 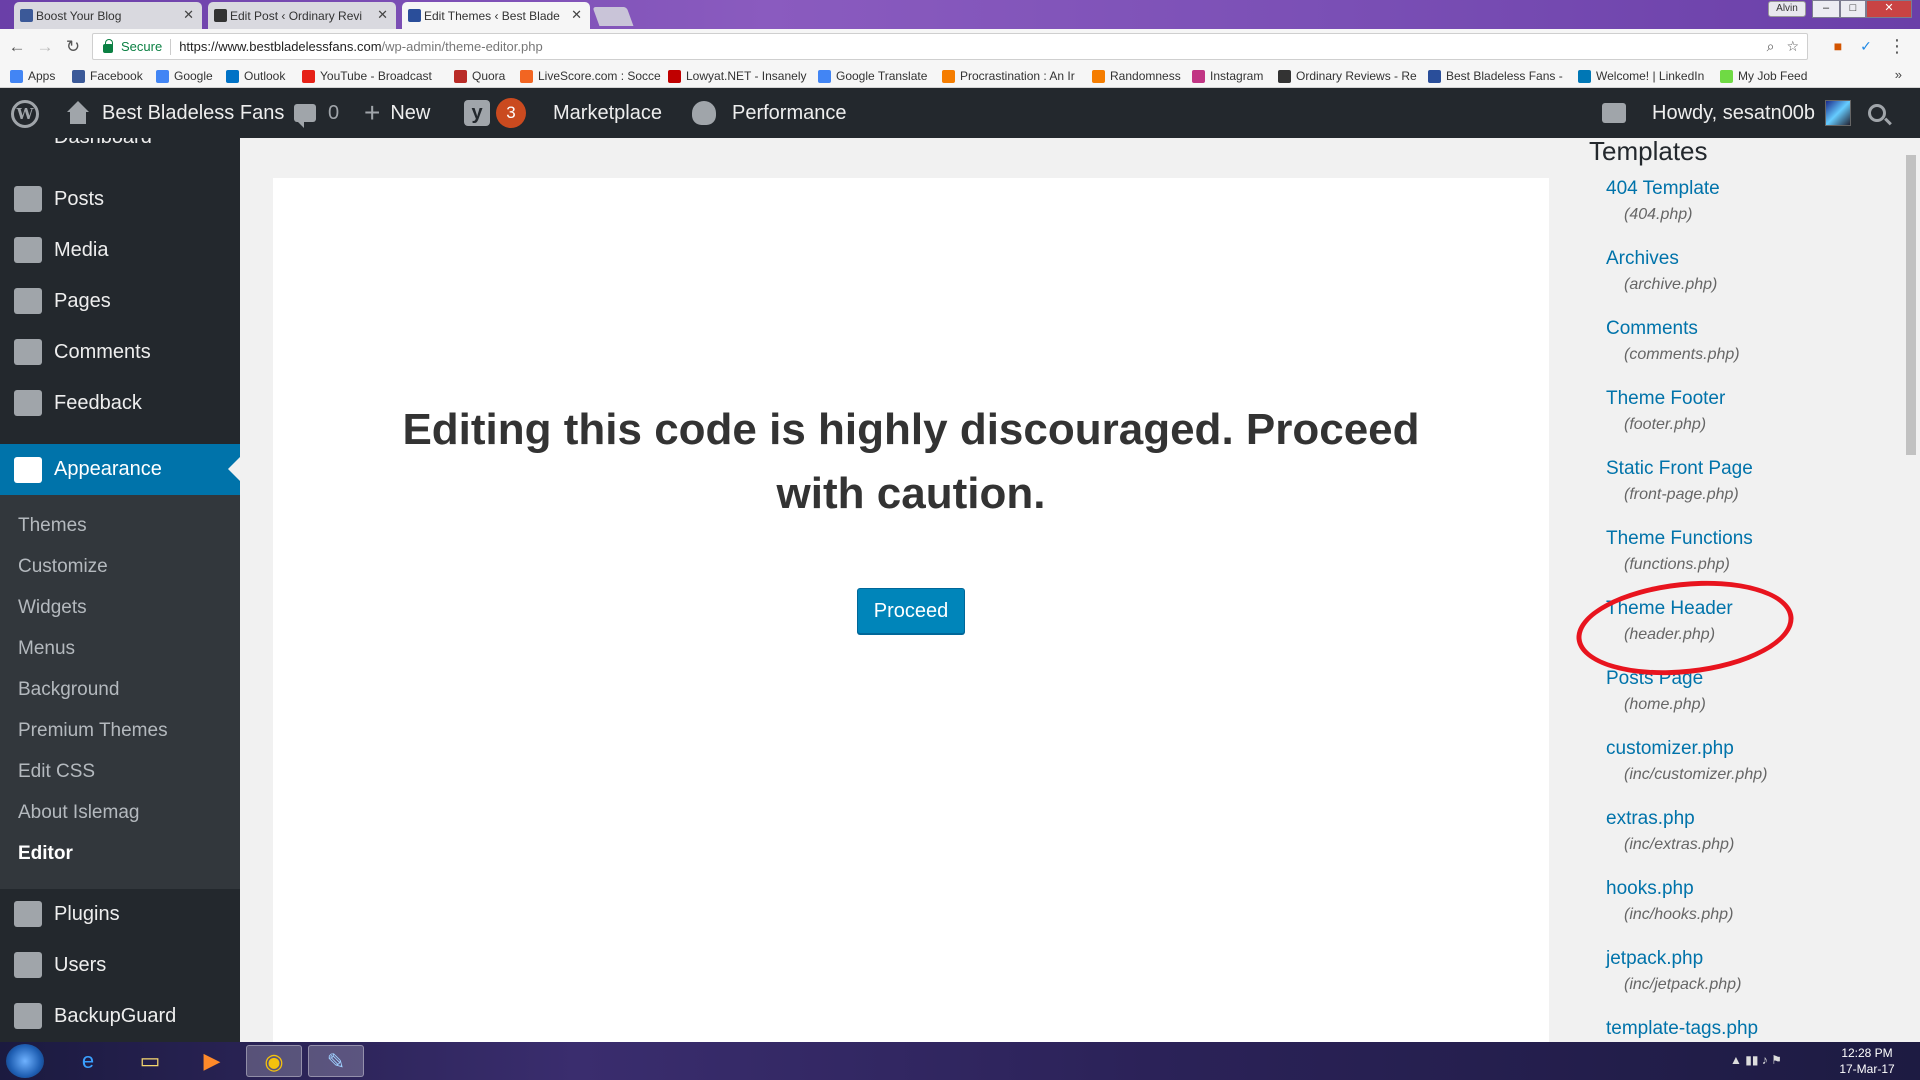 What do you see at coordinates (1911, 305) in the screenshot?
I see `scrollbar-thumb` at bounding box center [1911, 305].